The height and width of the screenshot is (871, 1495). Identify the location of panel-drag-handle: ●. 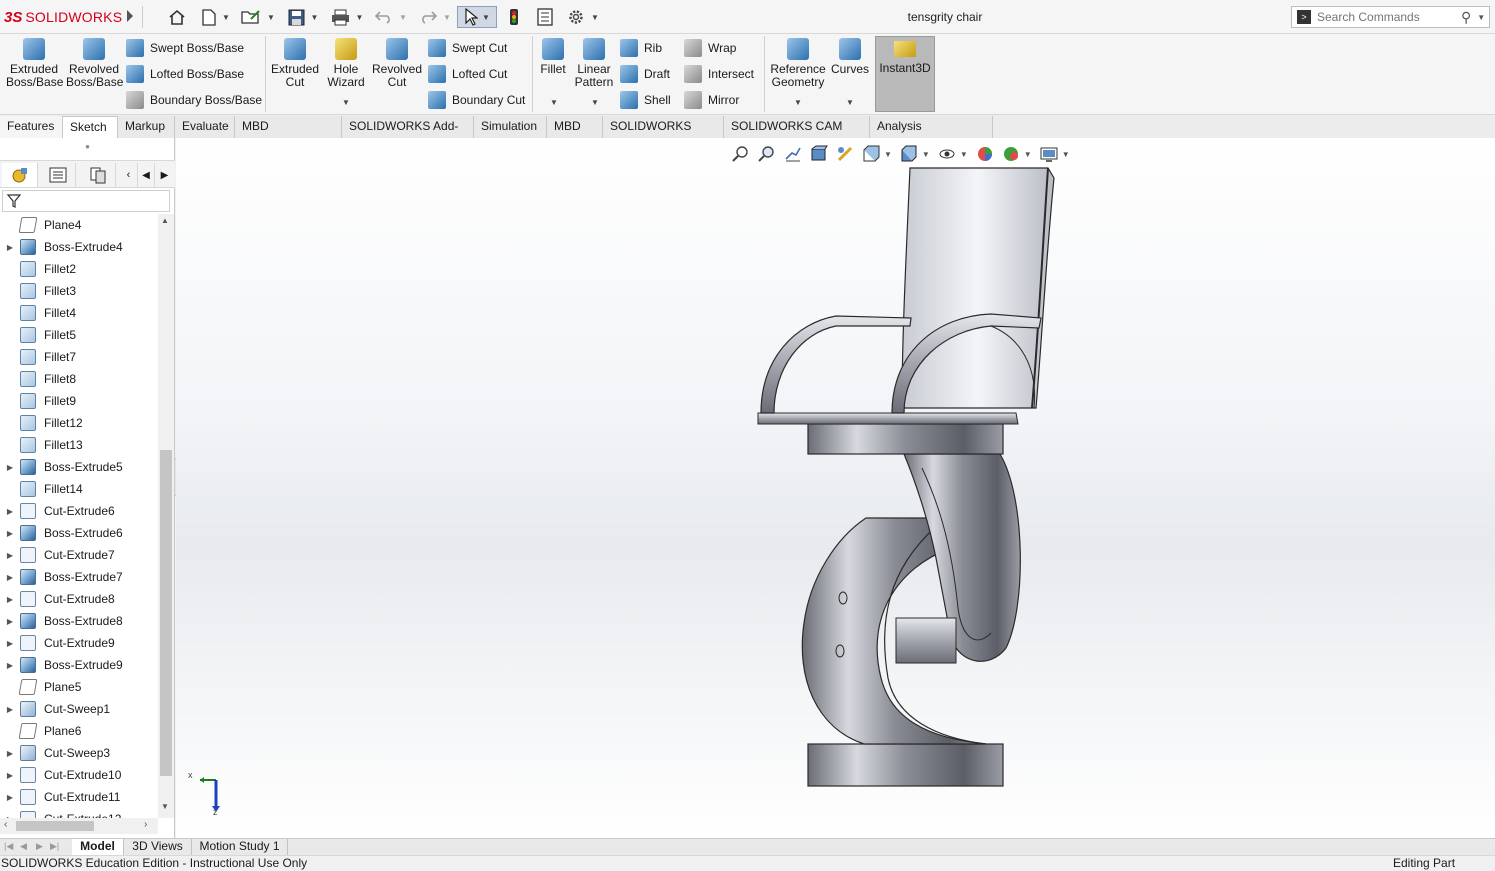
(87, 150).